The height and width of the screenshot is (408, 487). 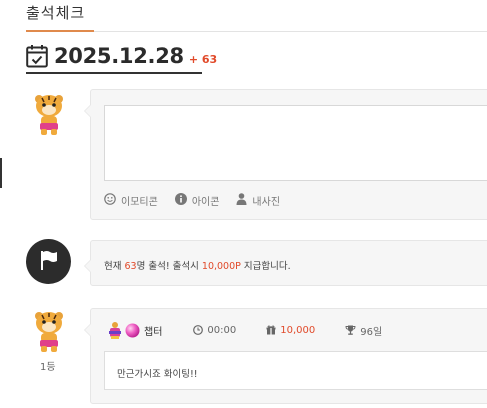 I want to click on clock-icon, so click(x=198, y=330).